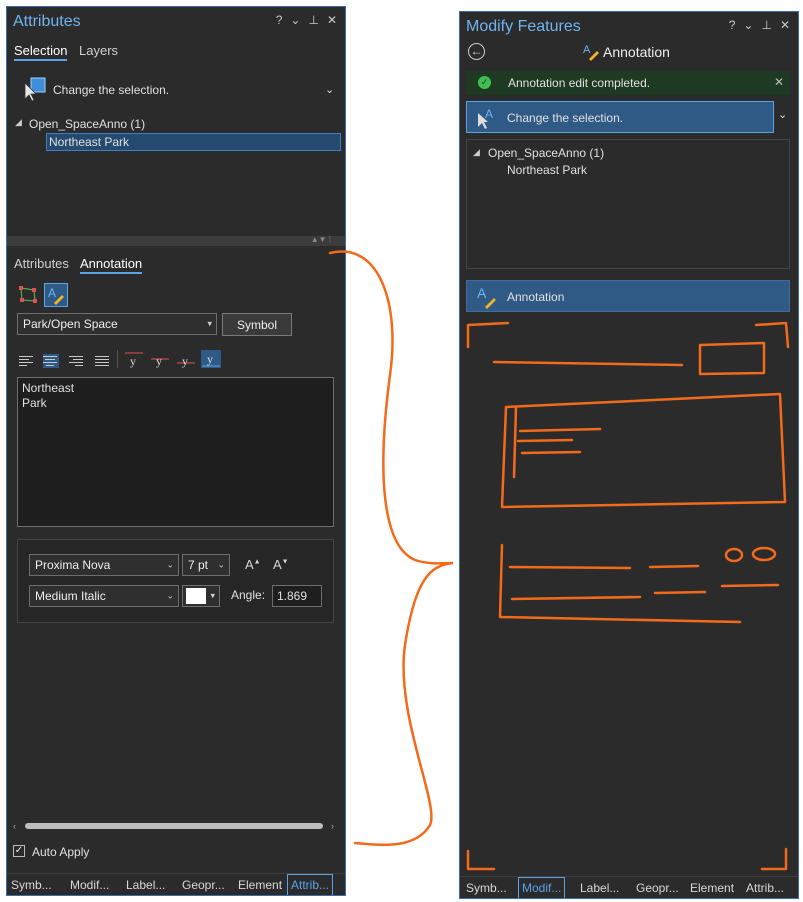 Image resolution: width=803 pixels, height=902 pixels. Describe the element at coordinates (476, 51) in the screenshot. I see `back-arrow-icon: ←` at that location.